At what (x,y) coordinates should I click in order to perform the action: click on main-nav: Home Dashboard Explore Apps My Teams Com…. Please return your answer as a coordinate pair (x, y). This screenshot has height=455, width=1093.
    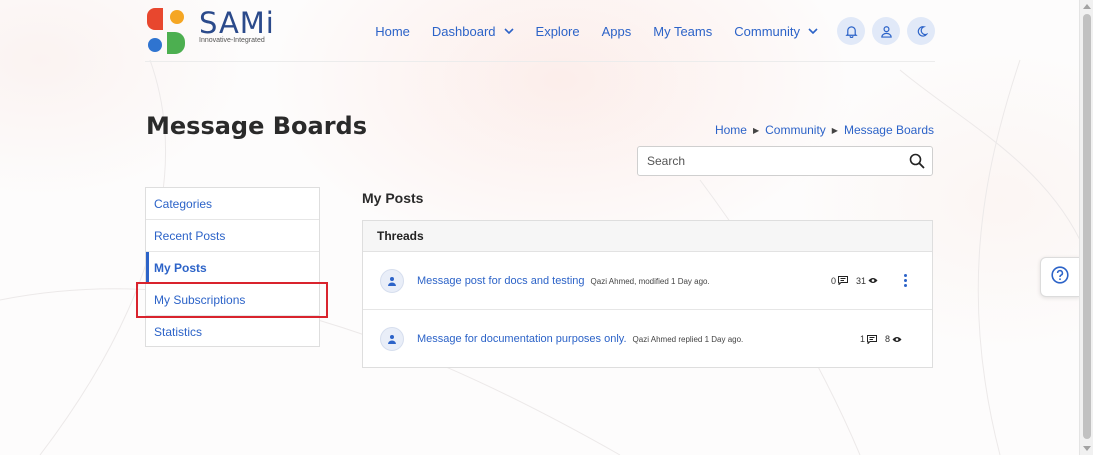
    Looking at the image, I should click on (644, 31).